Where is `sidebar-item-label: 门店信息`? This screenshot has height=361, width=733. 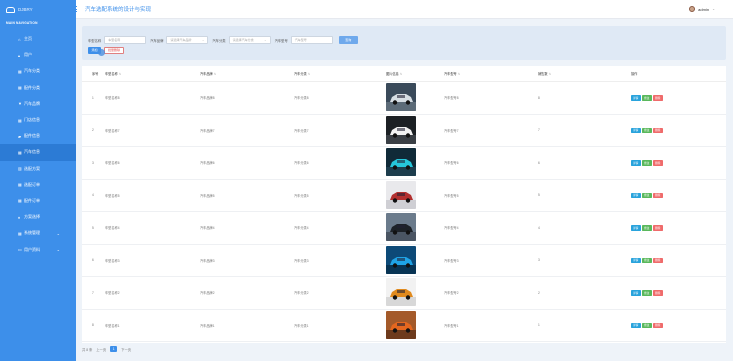 sidebar-item-label: 门店信息 is located at coordinates (32, 120).